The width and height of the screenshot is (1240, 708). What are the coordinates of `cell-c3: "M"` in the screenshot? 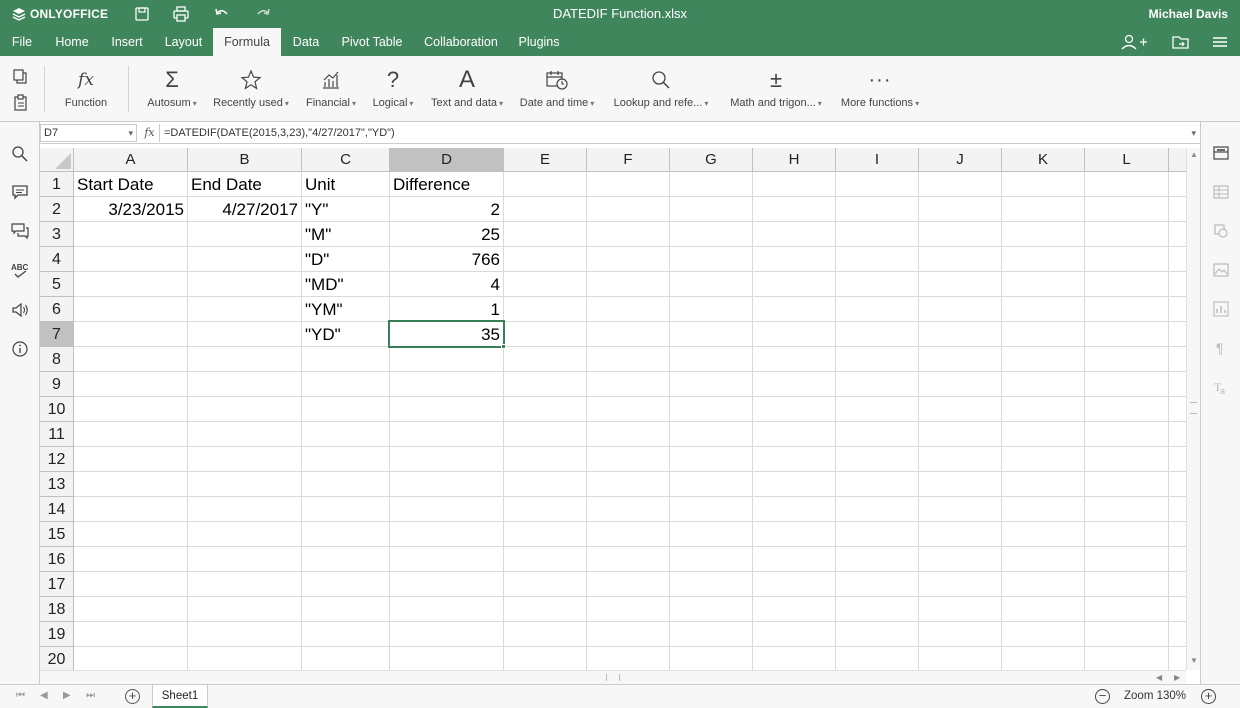 It's located at (345, 234).